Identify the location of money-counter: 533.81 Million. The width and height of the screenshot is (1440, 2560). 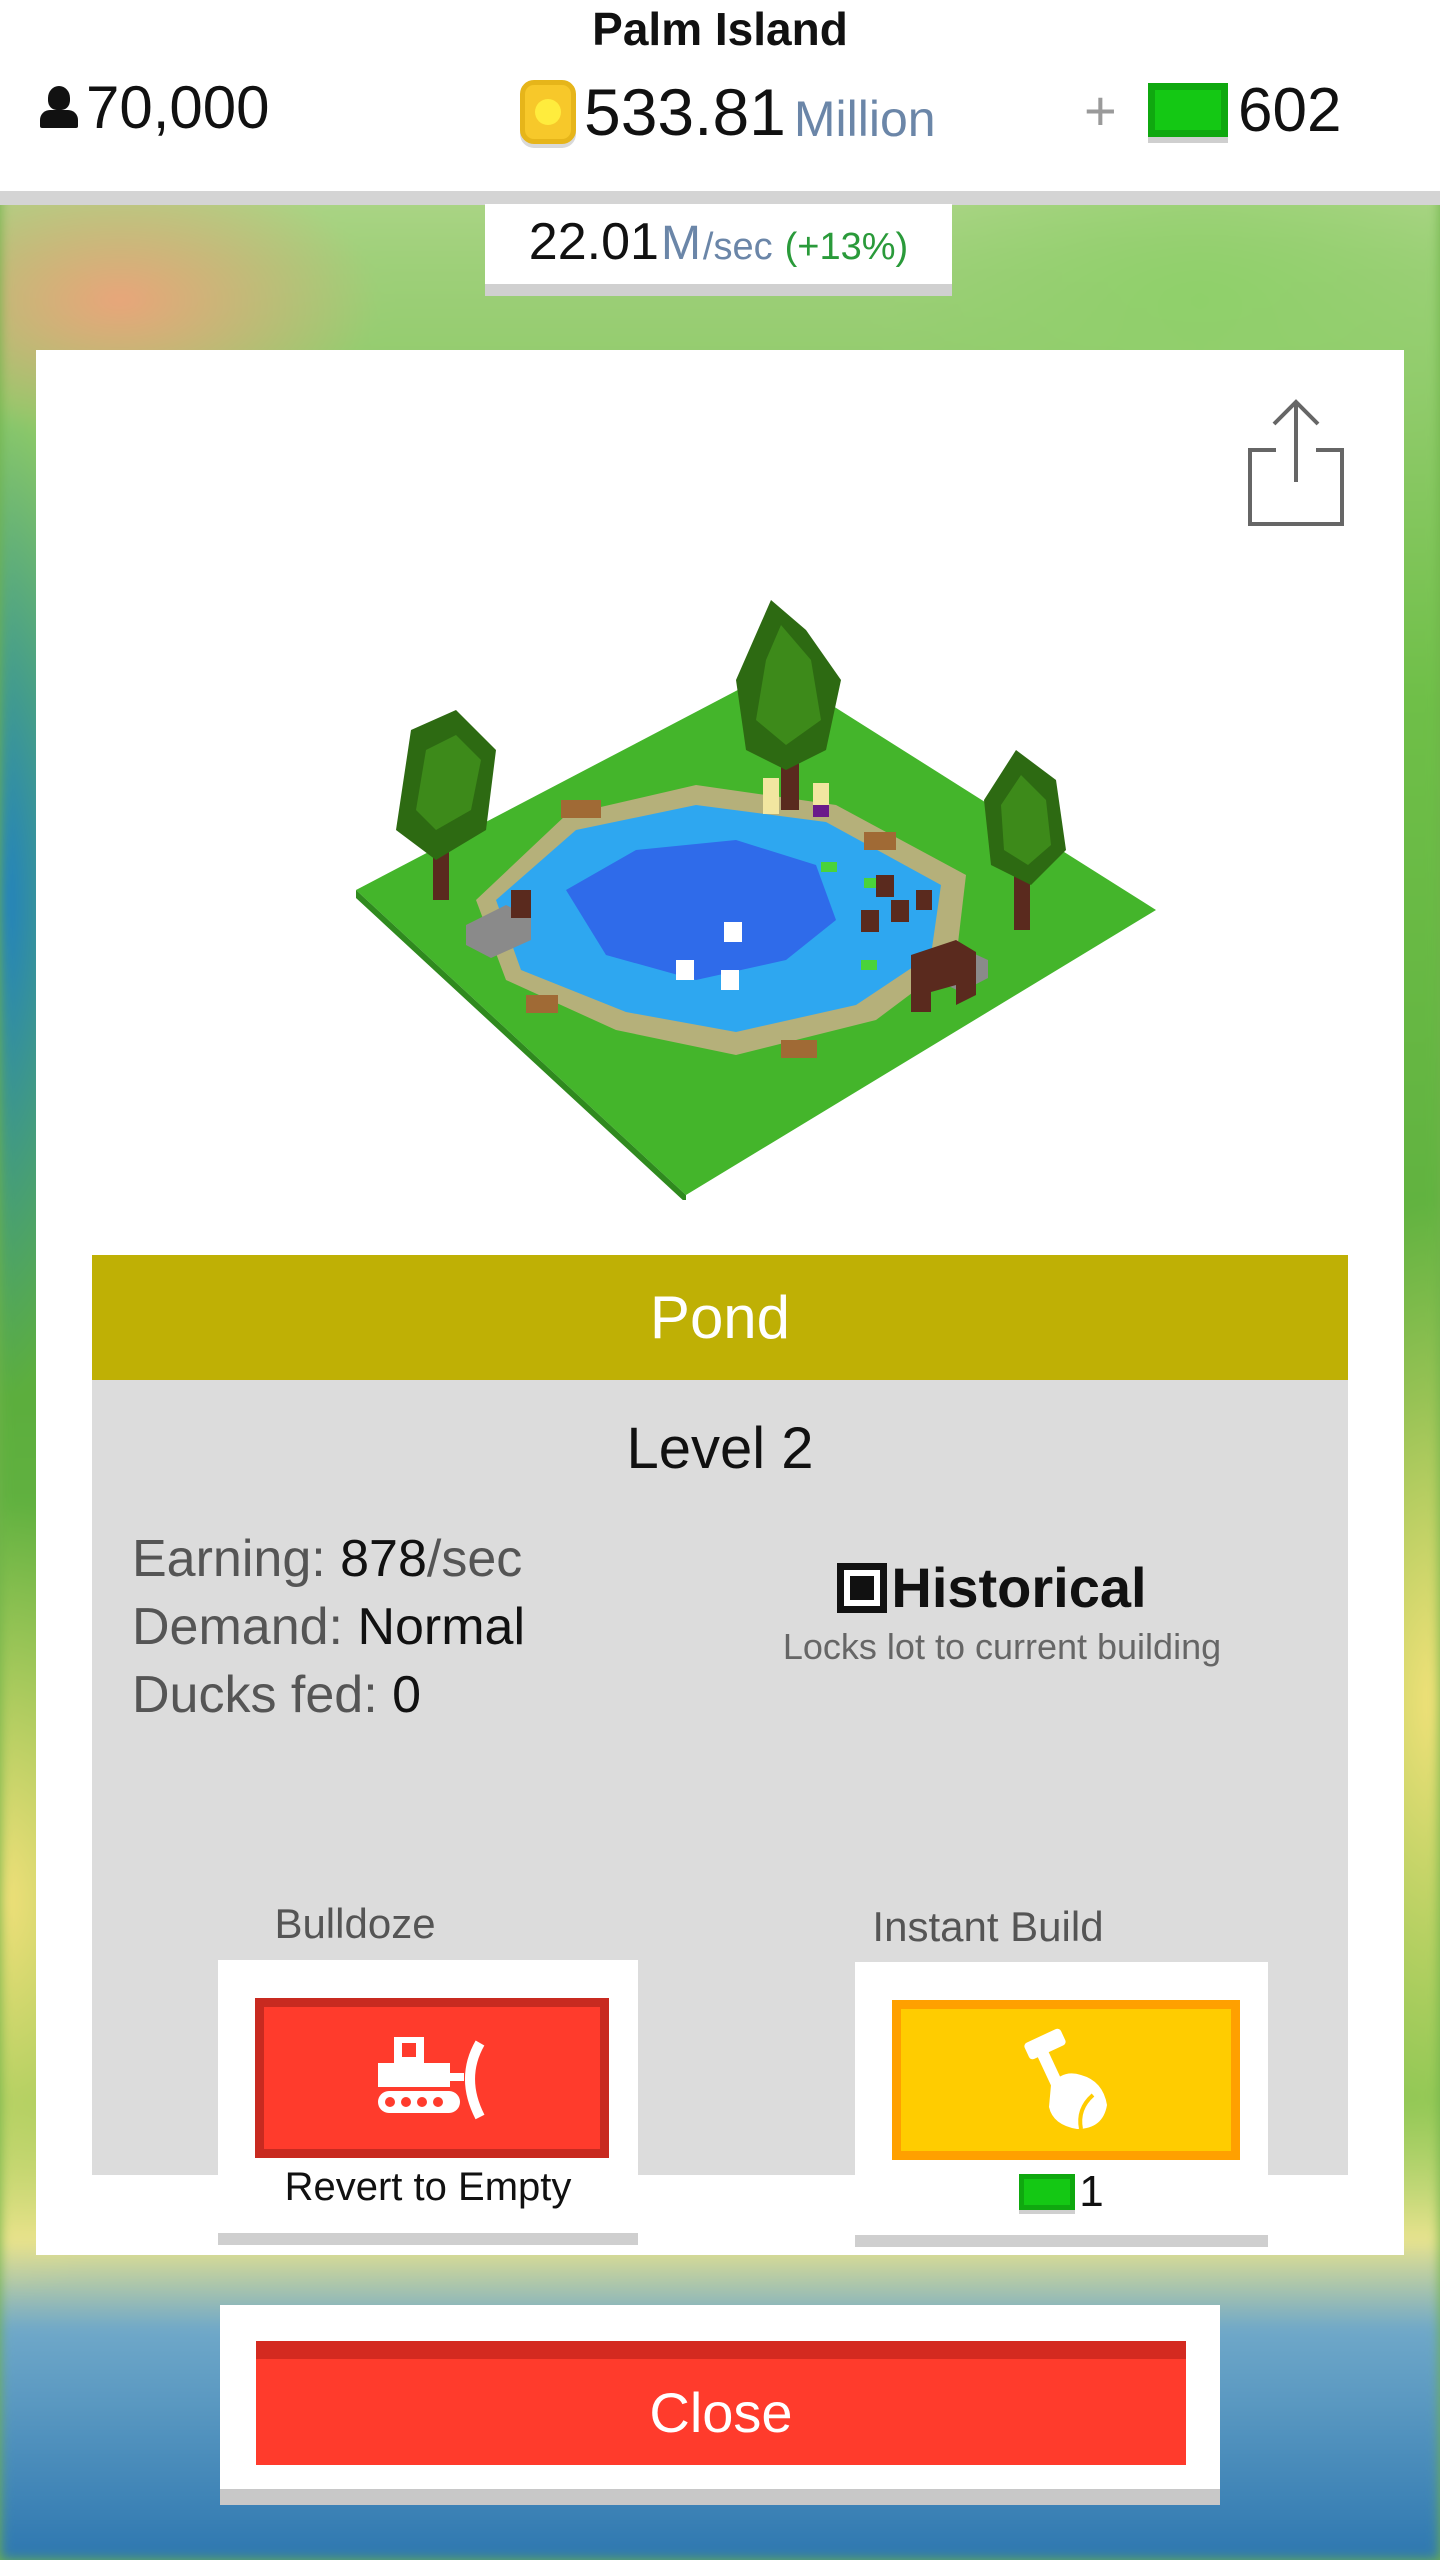
(728, 112).